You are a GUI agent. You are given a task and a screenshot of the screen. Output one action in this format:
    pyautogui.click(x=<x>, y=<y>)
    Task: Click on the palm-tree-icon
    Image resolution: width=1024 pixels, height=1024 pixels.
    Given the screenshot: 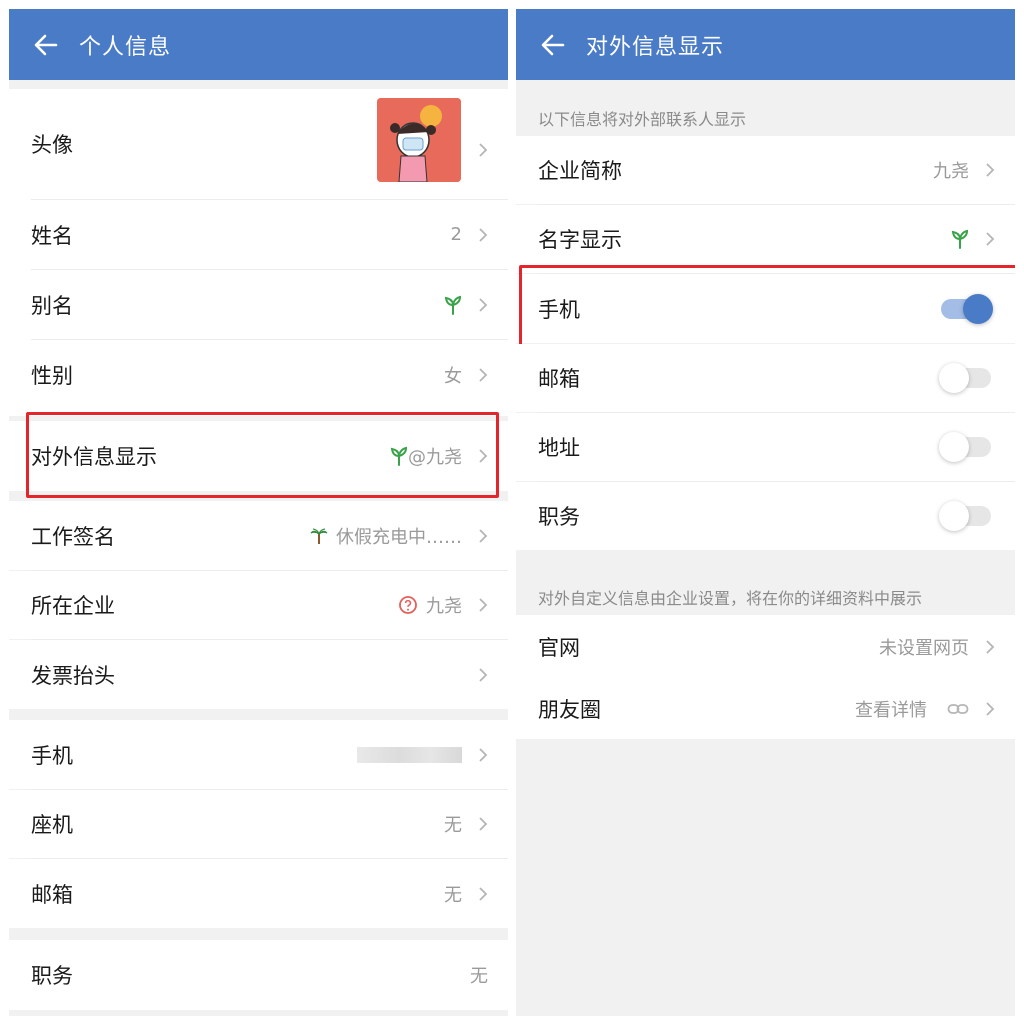 What is the action you would take?
    pyautogui.click(x=319, y=536)
    